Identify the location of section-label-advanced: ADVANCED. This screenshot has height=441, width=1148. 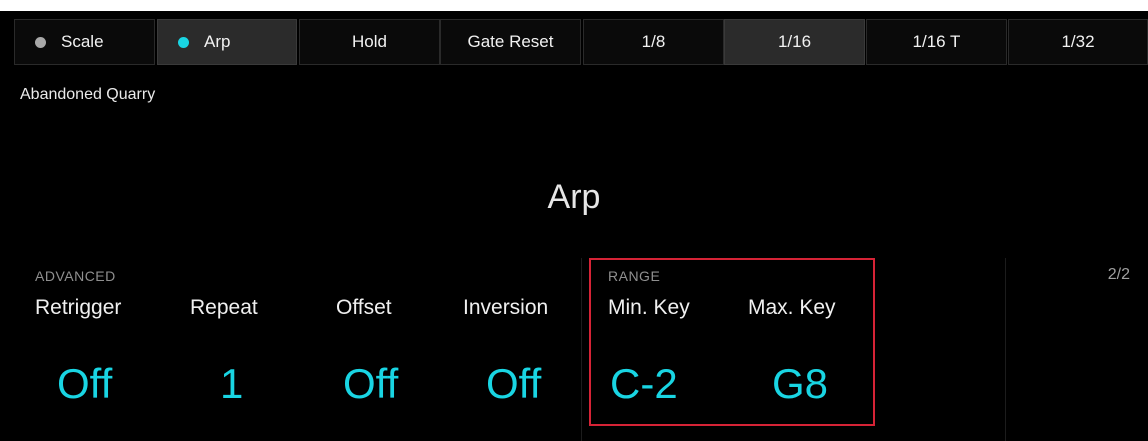
(75, 276).